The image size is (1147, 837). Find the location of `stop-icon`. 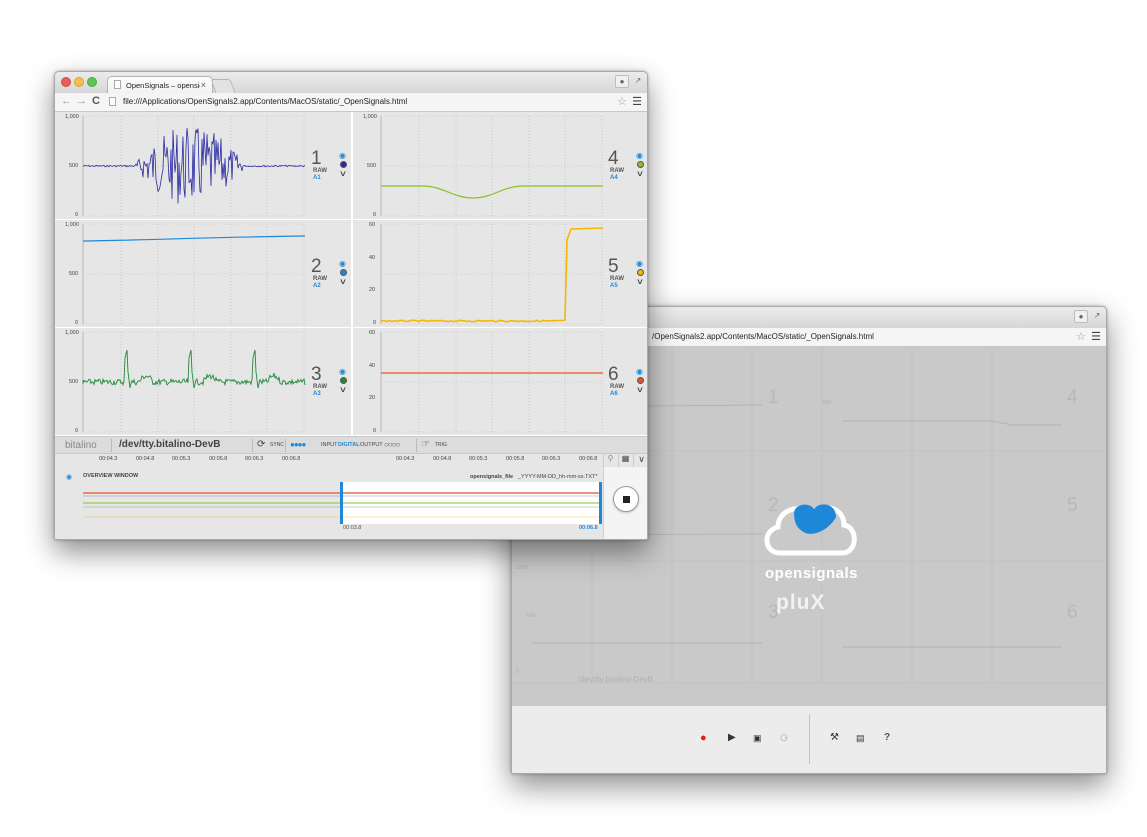

stop-icon is located at coordinates (626, 499).